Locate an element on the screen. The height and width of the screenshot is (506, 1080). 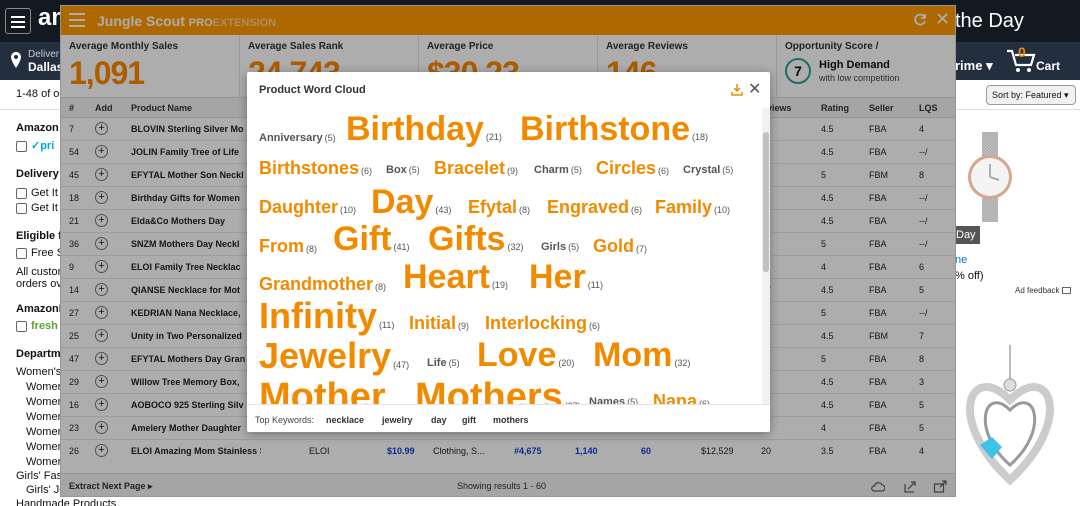
cloud-word: Family (10) is located at coordinates (692, 207).